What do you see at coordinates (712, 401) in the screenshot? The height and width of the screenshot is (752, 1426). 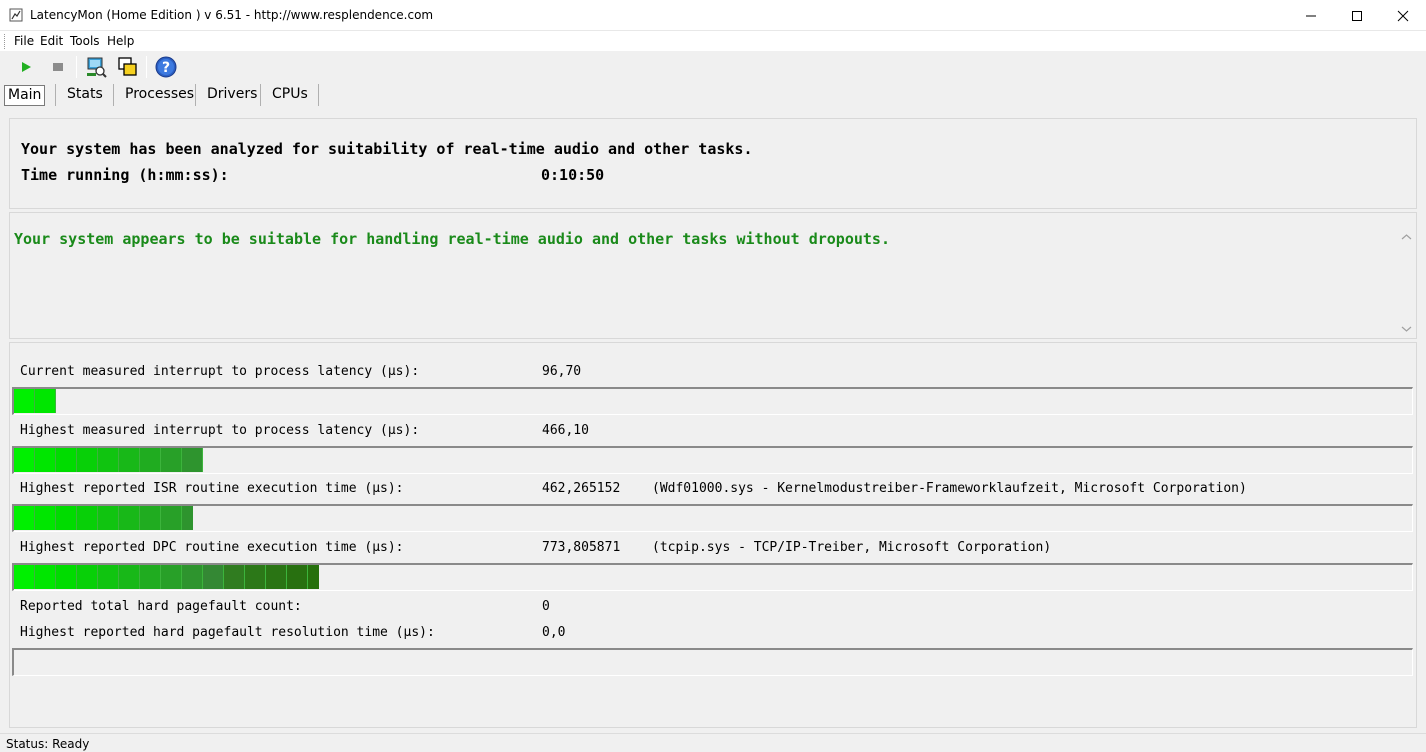 I see `current-latency-bar` at bounding box center [712, 401].